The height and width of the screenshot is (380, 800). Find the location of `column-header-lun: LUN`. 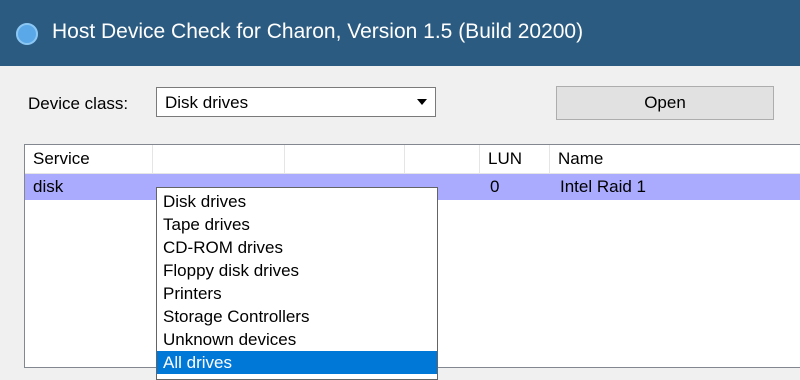

column-header-lun: LUN is located at coordinates (515, 159).